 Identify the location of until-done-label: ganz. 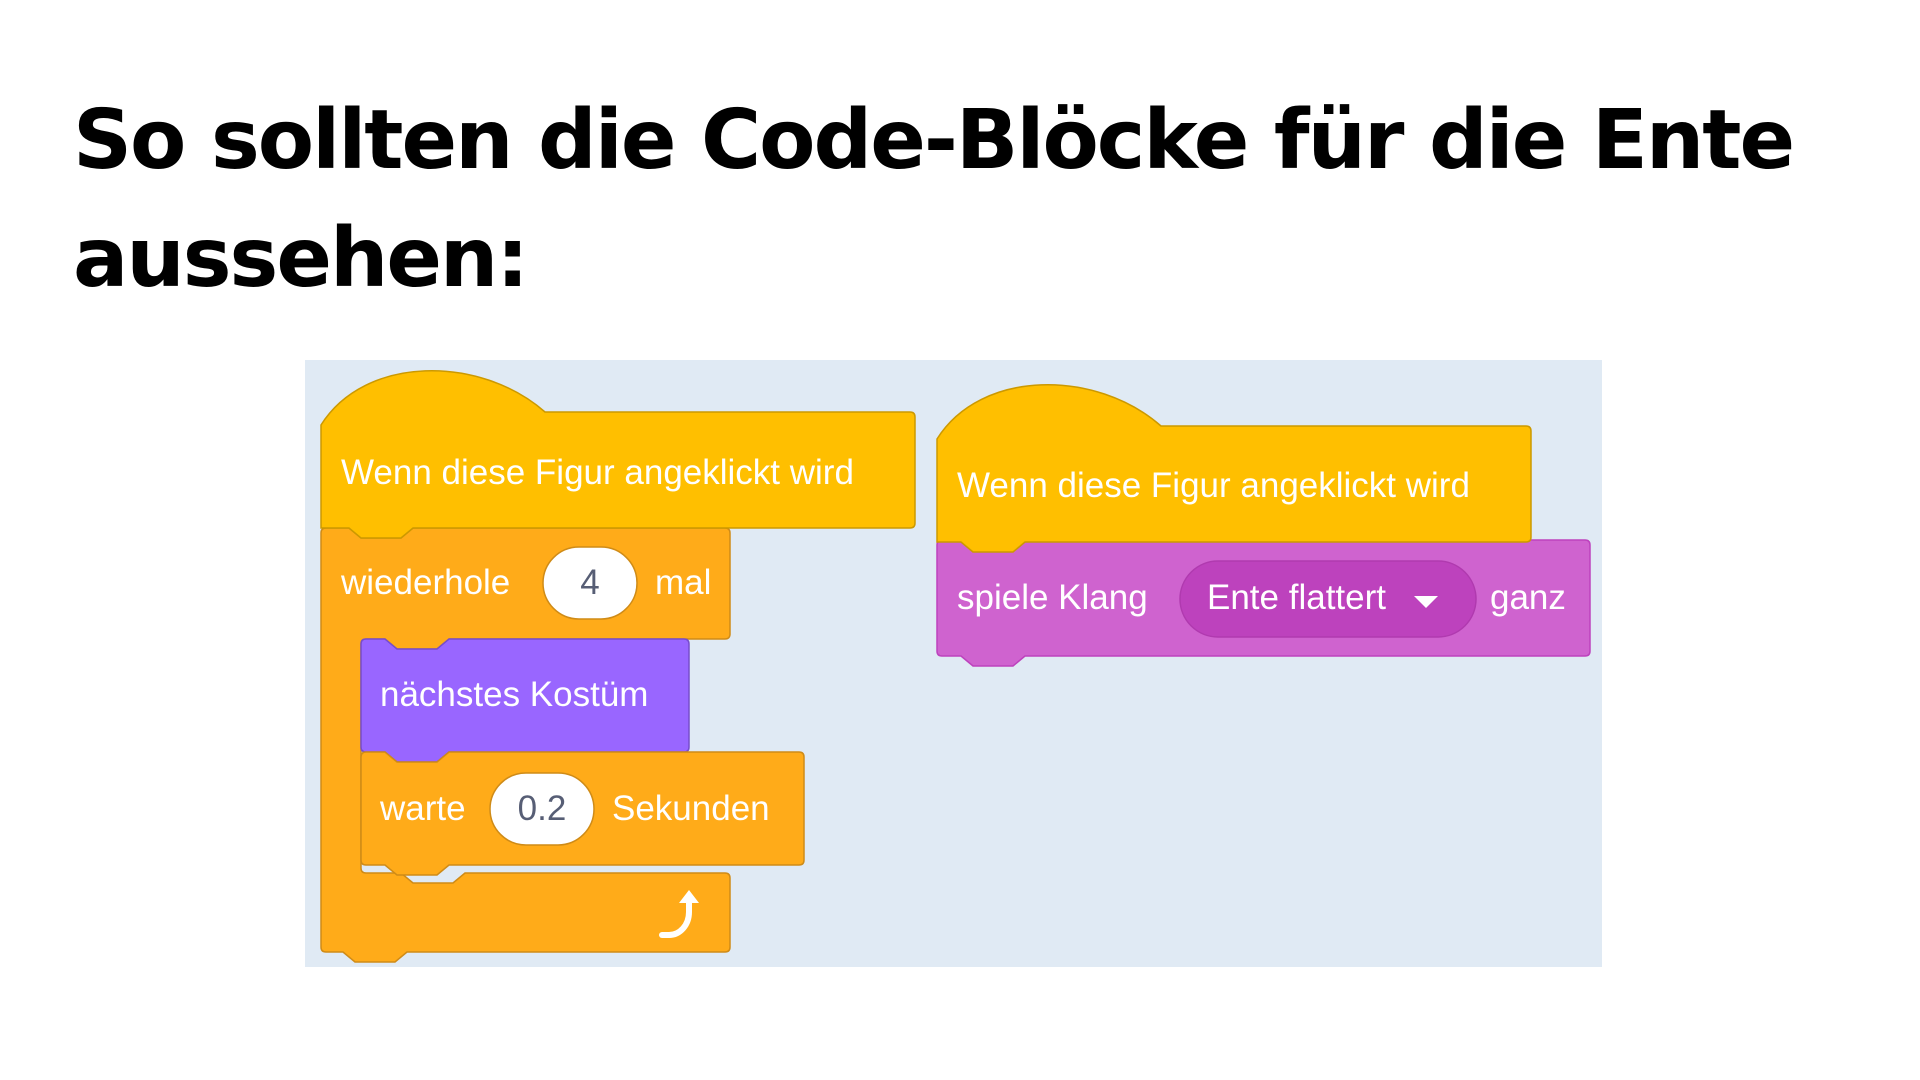
(1528, 597).